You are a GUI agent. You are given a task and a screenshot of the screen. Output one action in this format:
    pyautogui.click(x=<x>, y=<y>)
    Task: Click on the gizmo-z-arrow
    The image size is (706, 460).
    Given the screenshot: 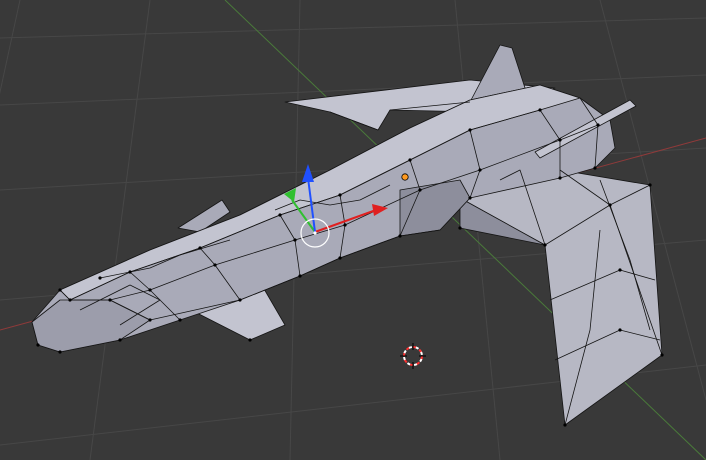 What is the action you would take?
    pyautogui.click(x=308, y=173)
    